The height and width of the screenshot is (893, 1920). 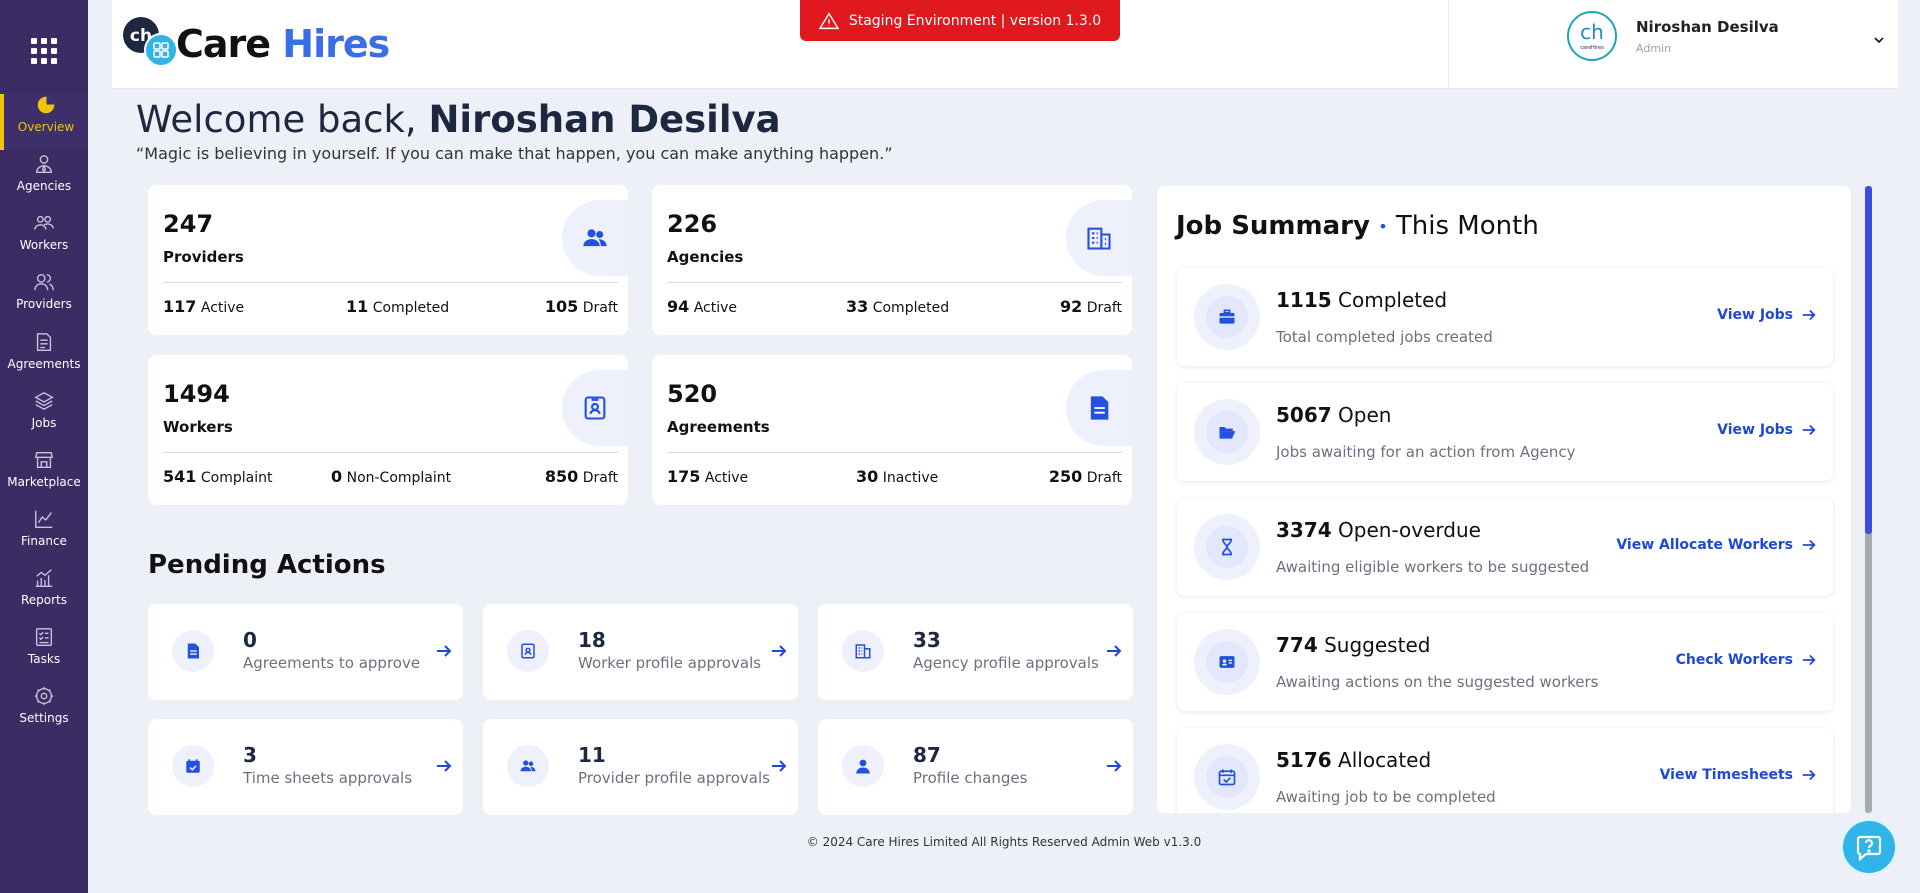 I want to click on pending-agreements-card: 0 Agreements to approve, so click(x=305, y=652).